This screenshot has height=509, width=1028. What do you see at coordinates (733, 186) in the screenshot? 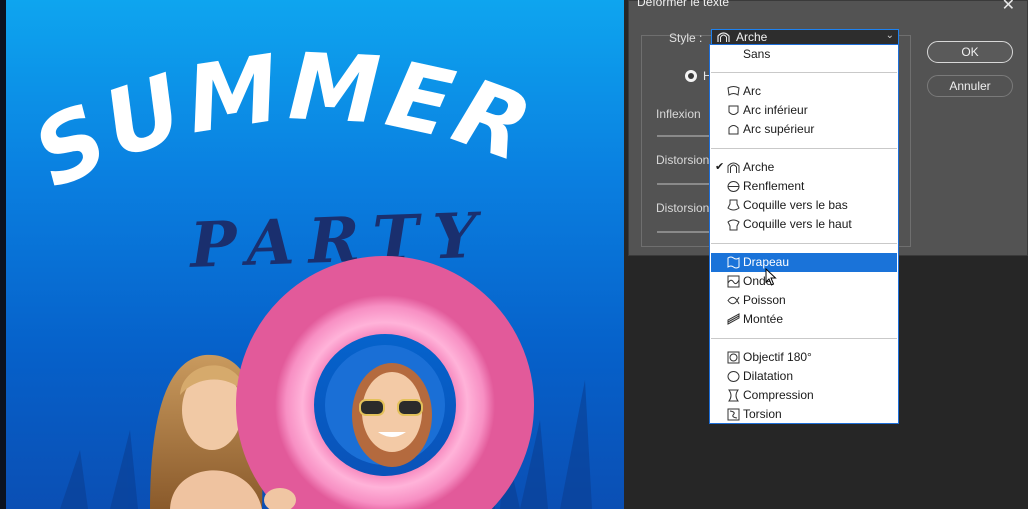
I see `bulge-icon` at bounding box center [733, 186].